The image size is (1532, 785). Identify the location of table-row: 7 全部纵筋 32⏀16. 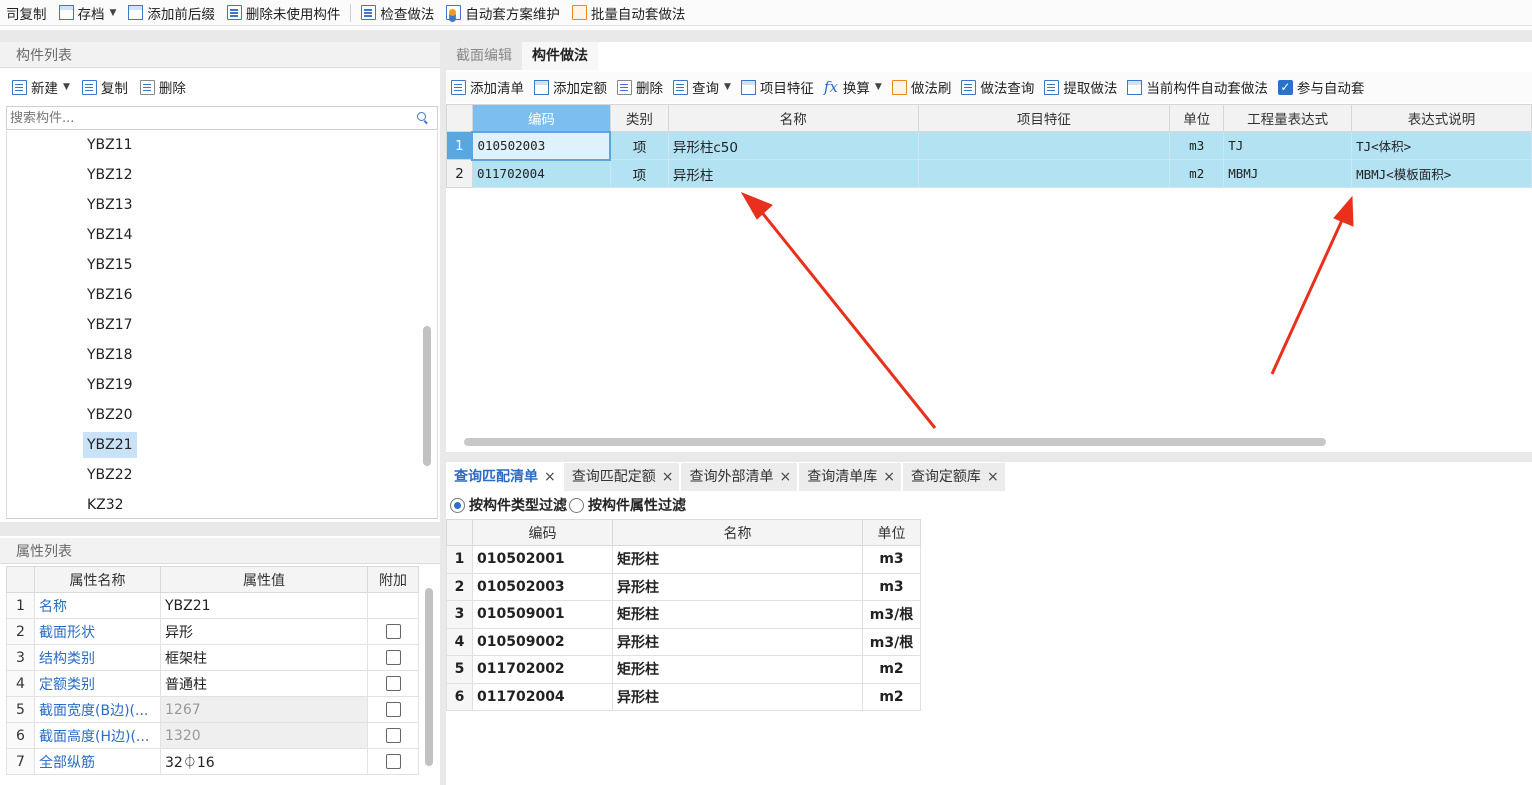
(212, 761).